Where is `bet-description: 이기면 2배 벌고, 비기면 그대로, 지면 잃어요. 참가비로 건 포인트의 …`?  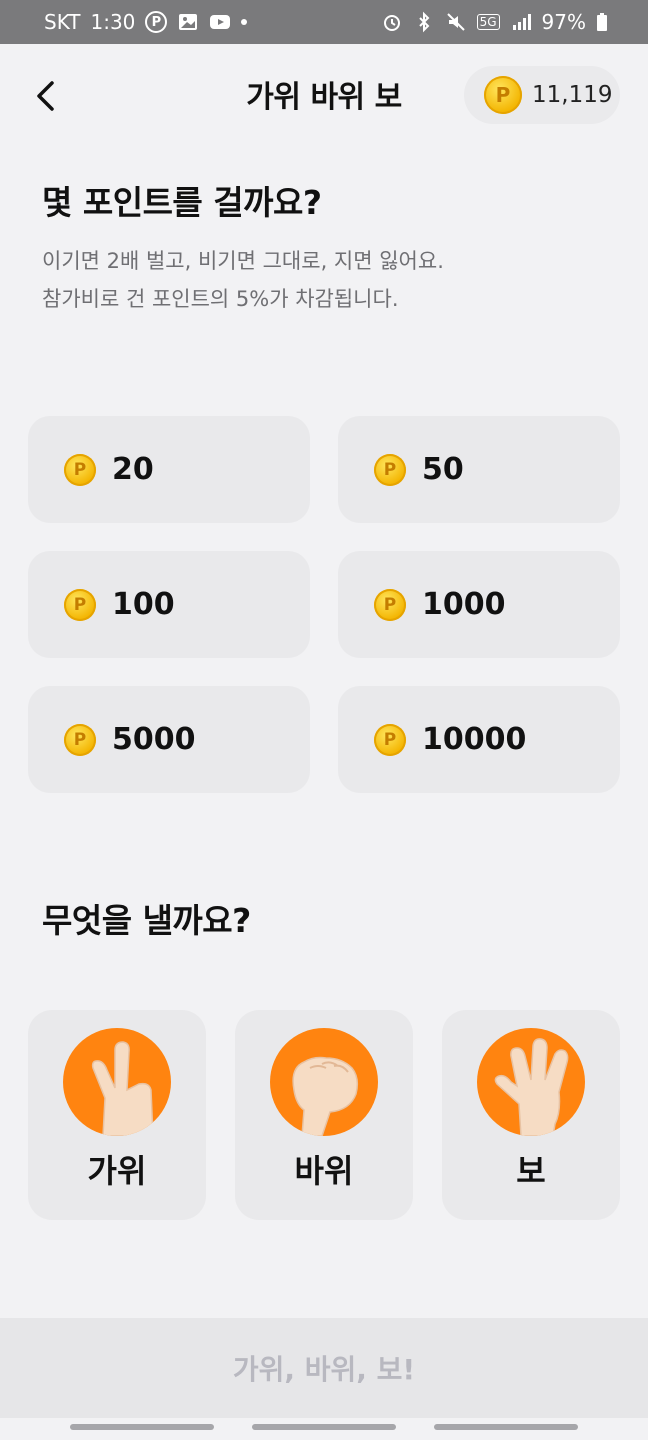
bet-description: 이기면 2배 벌고, 비기면 그대로, 지면 잃어요. 참가비로 건 포인트의 … is located at coordinates (243, 280).